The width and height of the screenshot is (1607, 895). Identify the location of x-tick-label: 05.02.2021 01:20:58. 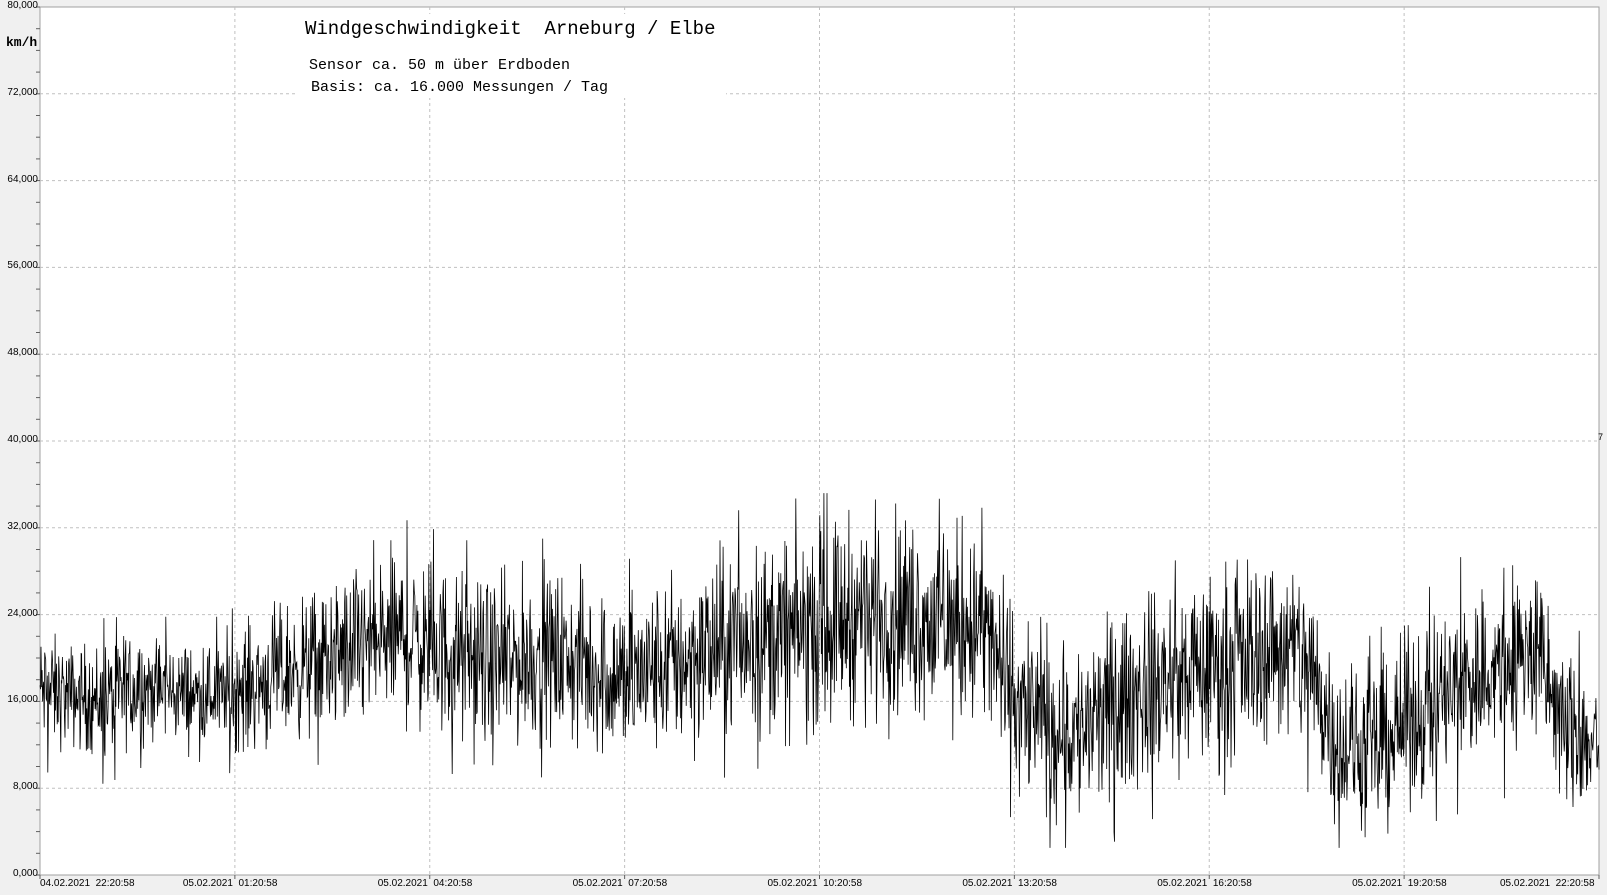
(230, 883).